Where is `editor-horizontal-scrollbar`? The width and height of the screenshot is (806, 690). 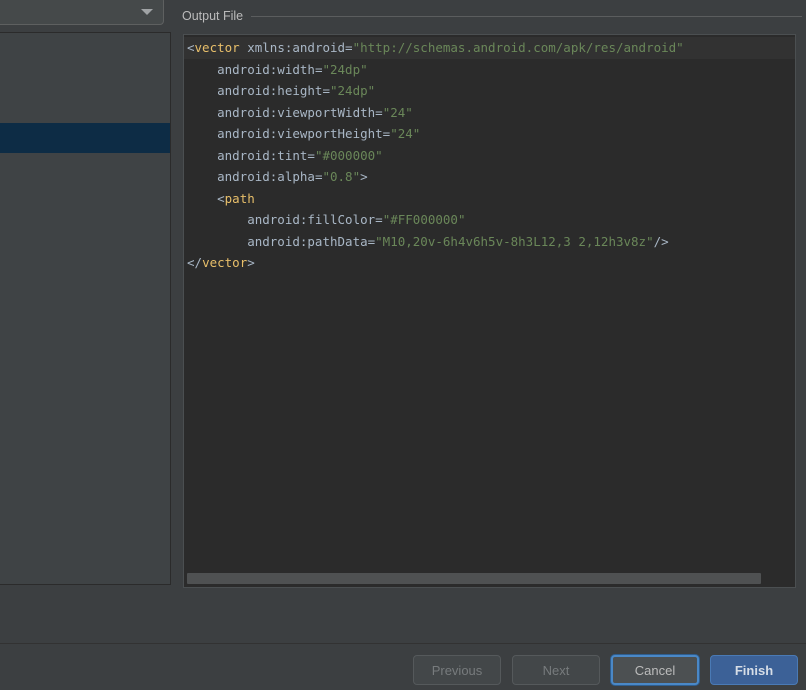
editor-horizontal-scrollbar is located at coordinates (489, 578).